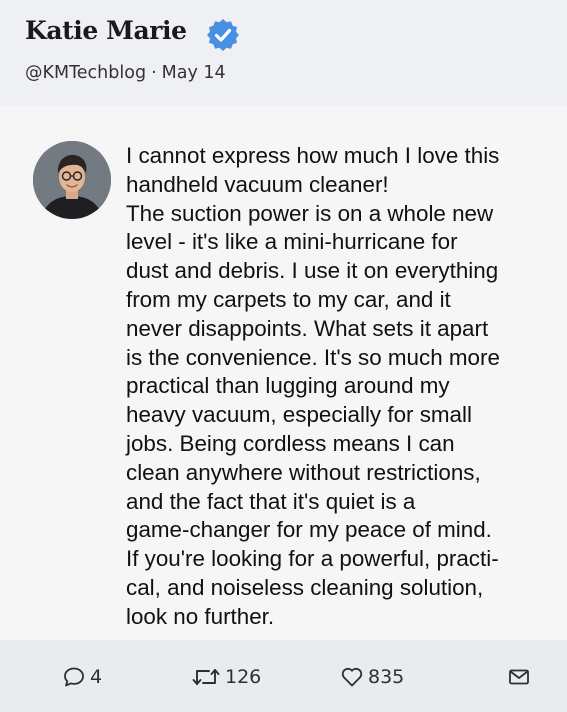 This screenshot has width=567, height=712. Describe the element at coordinates (313, 357) in the screenshot. I see `tweet-text-line: is the convenience. It's so much more` at that location.